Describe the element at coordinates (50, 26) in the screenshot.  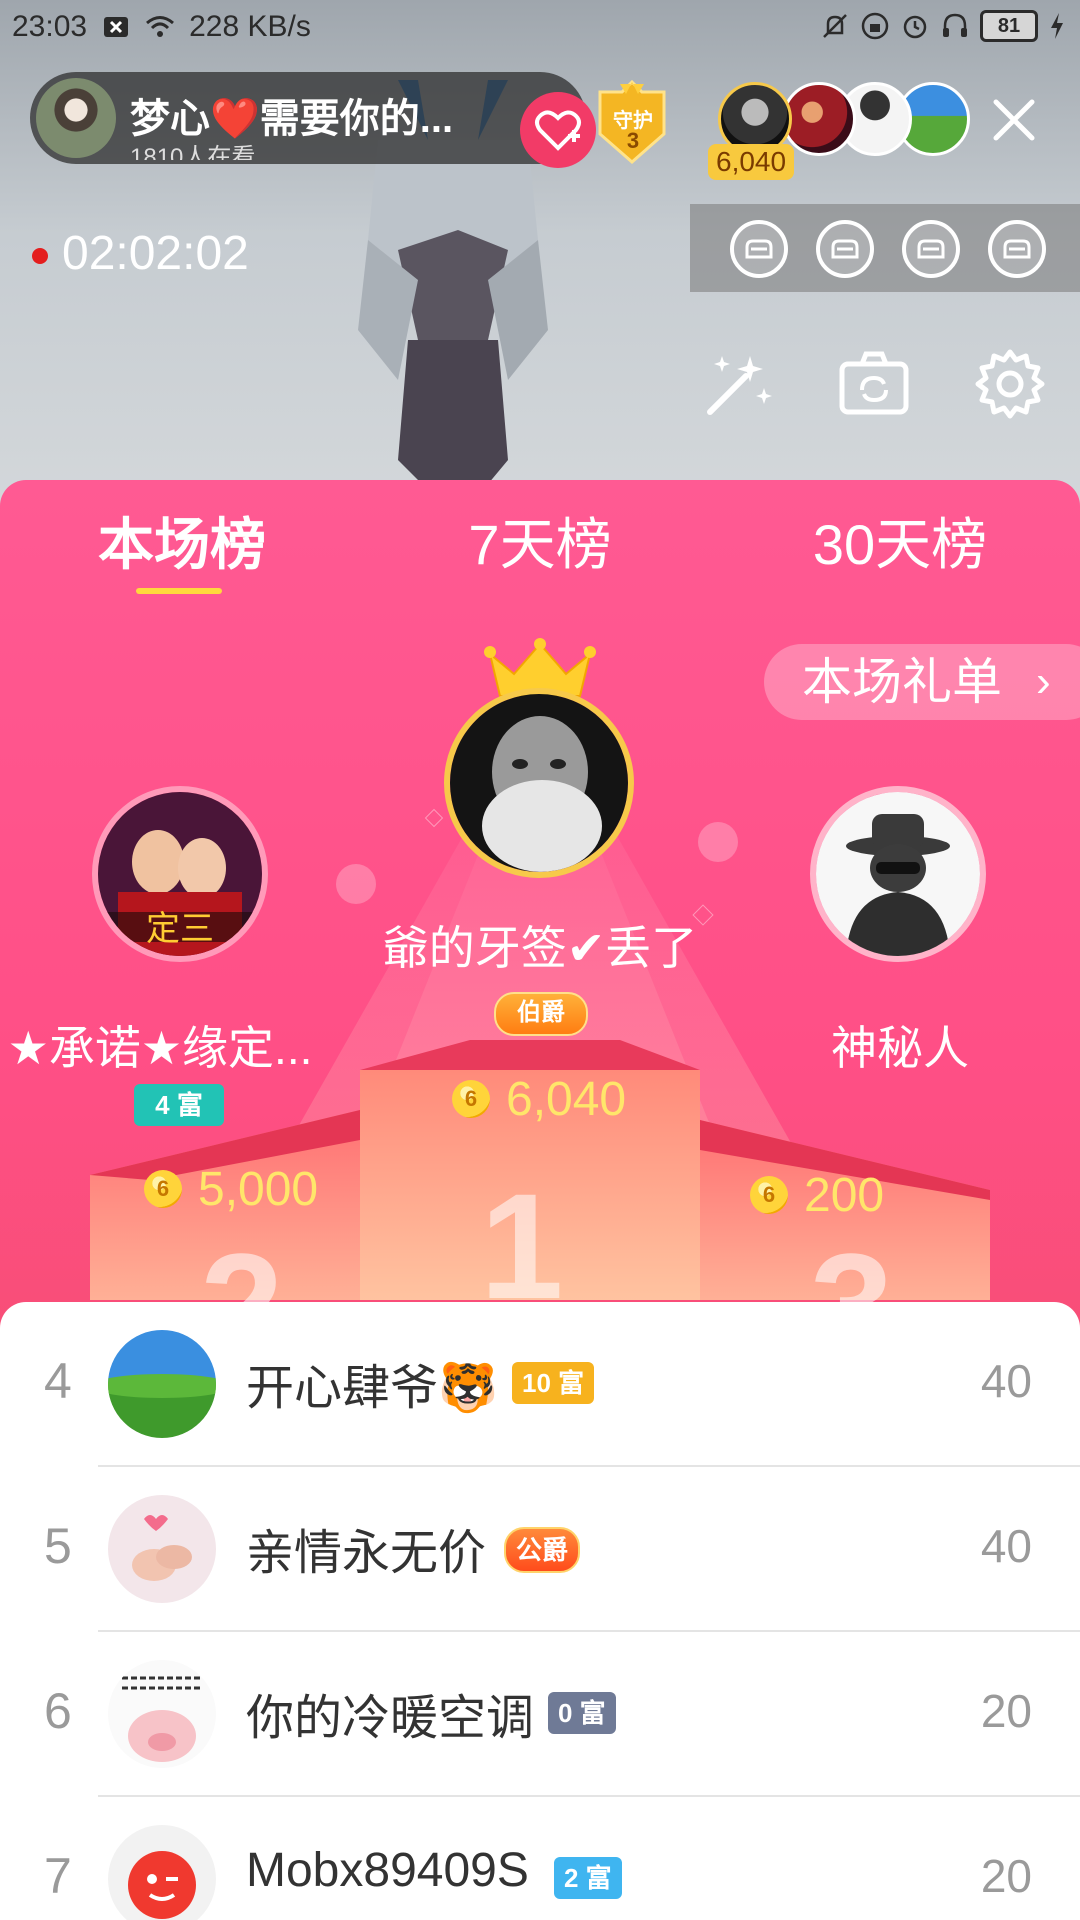
I see `clock: 23:03` at that location.